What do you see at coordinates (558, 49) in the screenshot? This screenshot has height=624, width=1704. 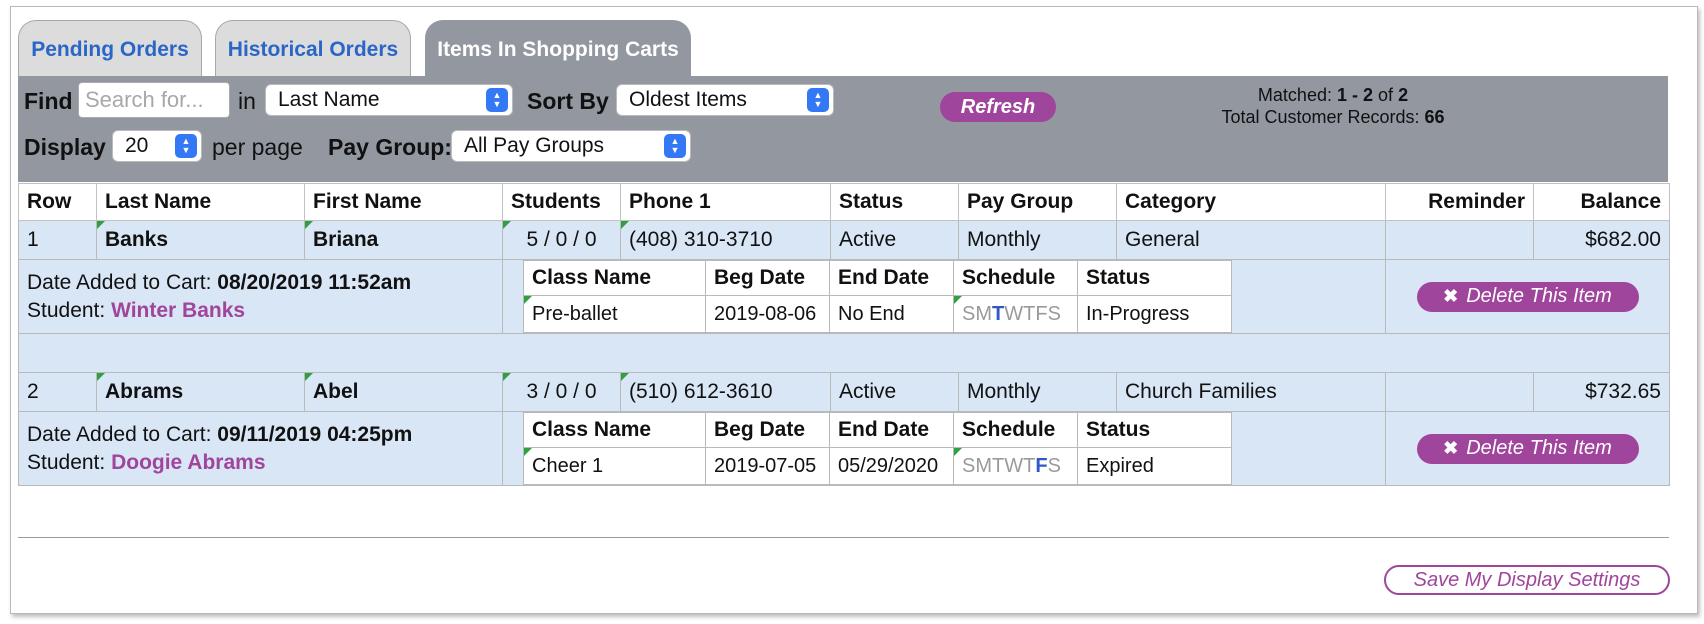 I see `tab-items-in-shopping-carts: Items In Shopping Carts` at bounding box center [558, 49].